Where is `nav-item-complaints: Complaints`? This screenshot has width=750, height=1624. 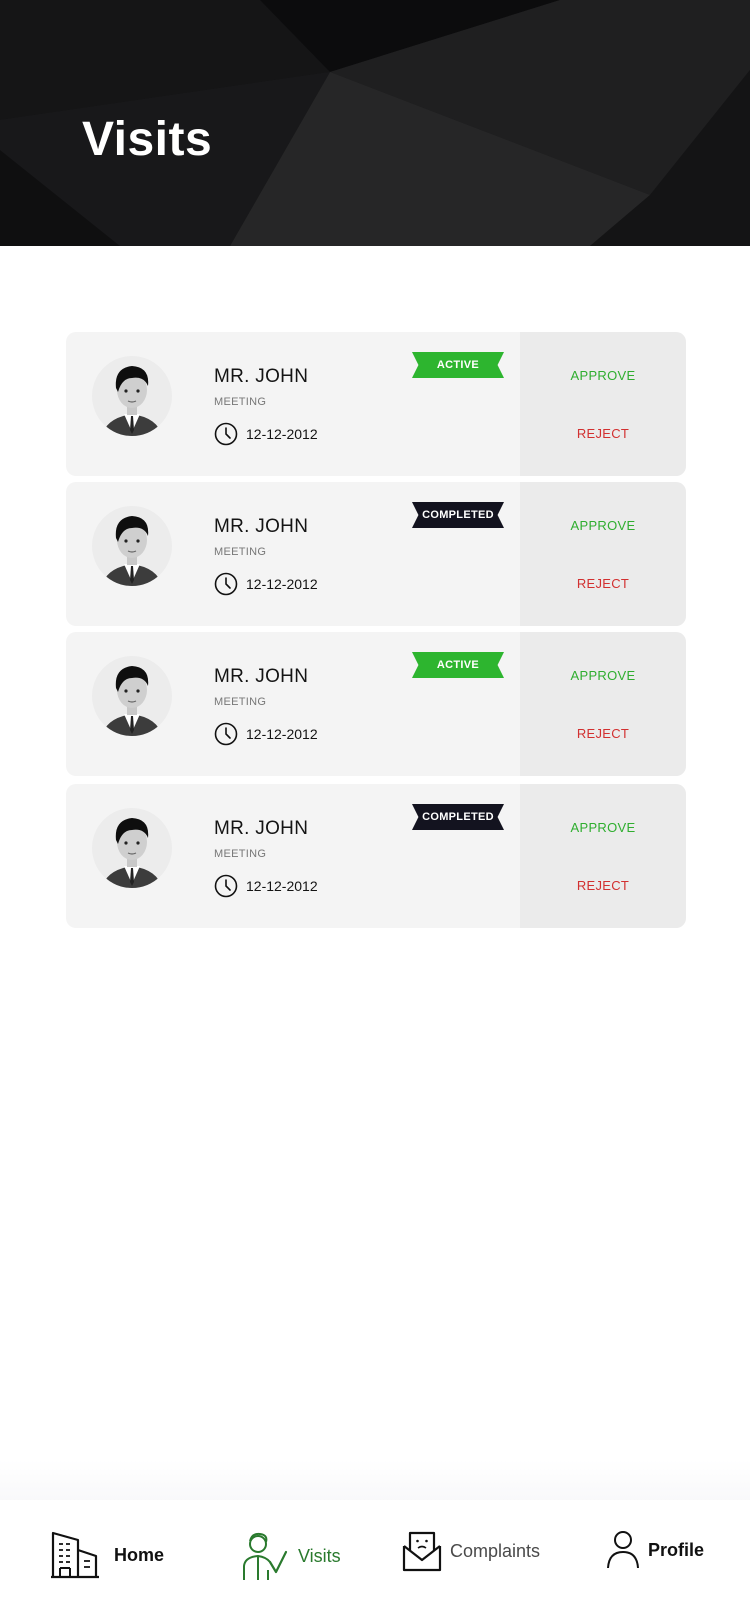
nav-item-complaints: Complaints is located at coordinates (471, 1551).